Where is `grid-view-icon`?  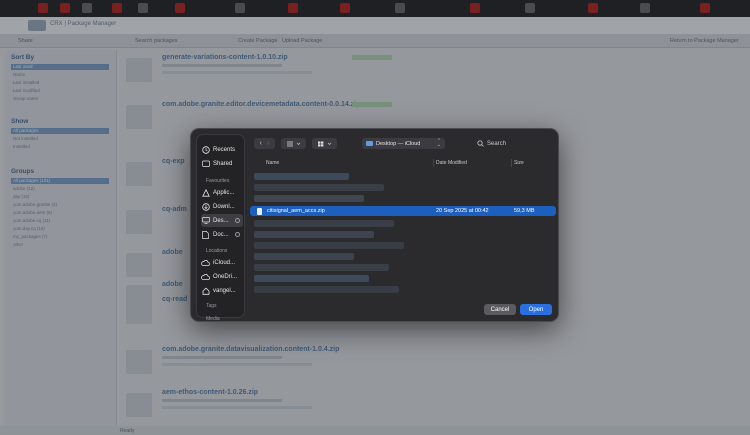
grid-view-icon is located at coordinates (324, 143).